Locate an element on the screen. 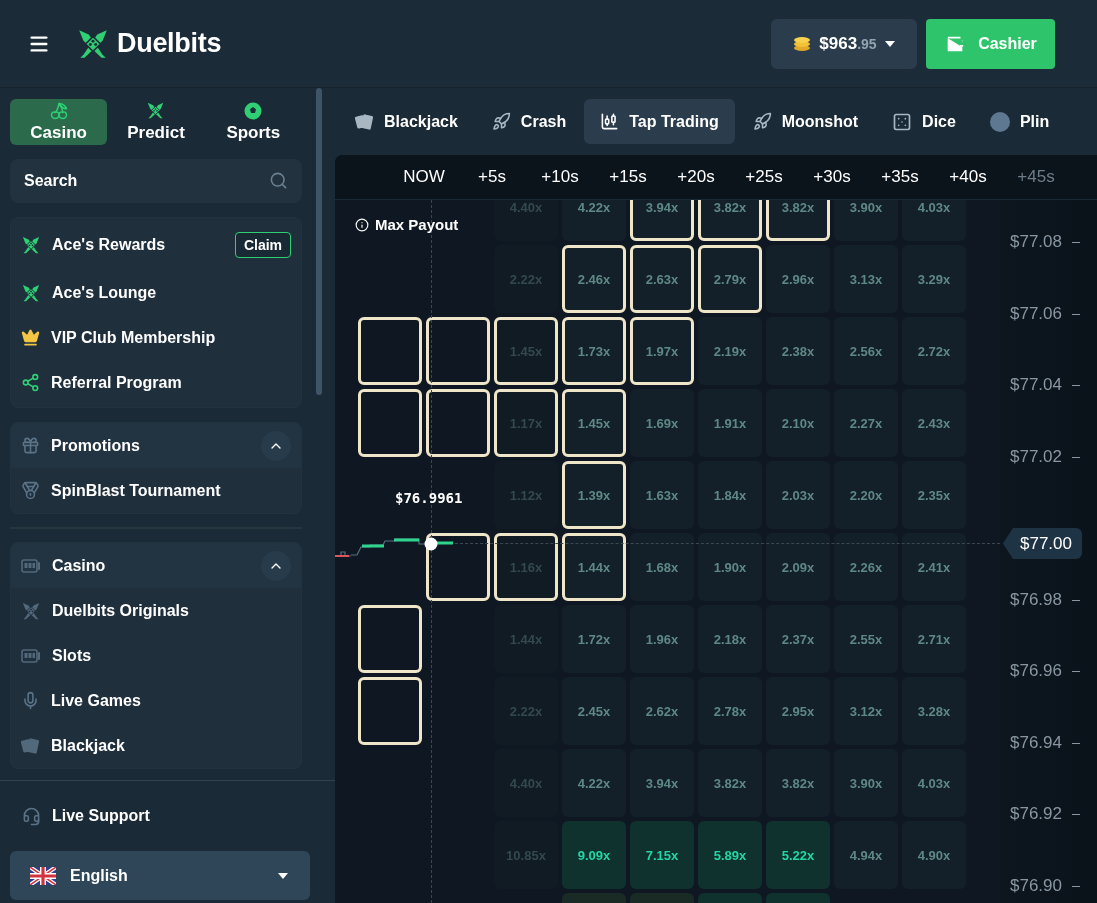 This screenshot has height=903, width=1097. payout-cell: 1.45x is located at coordinates (594, 423).